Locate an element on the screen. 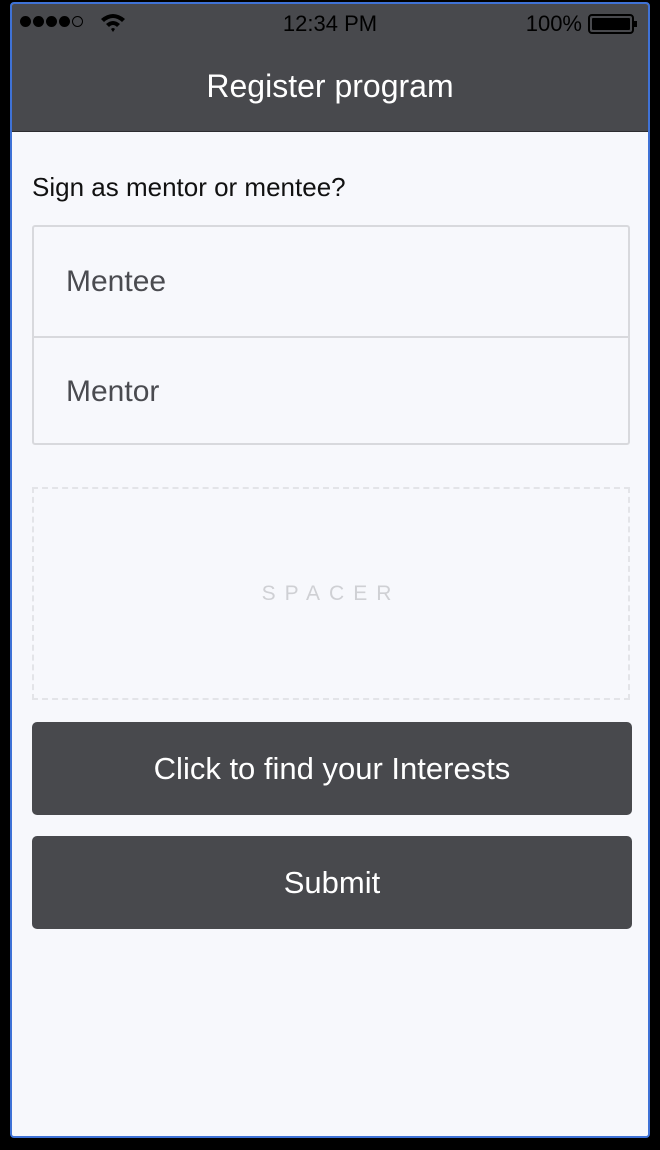 The image size is (660, 1150). navigation-bar: Register program is located at coordinates (330, 88).